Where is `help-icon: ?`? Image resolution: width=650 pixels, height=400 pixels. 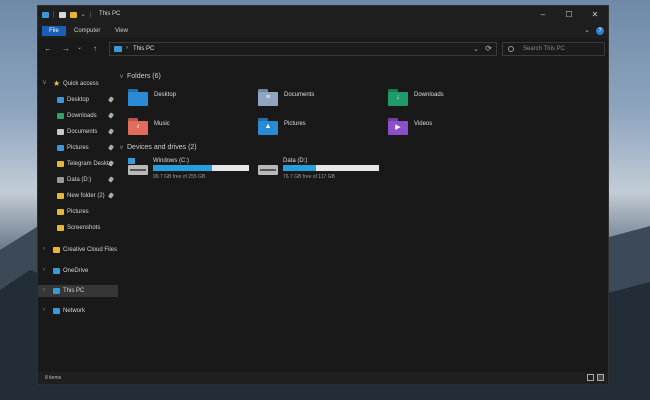 help-icon: ? is located at coordinates (600, 31).